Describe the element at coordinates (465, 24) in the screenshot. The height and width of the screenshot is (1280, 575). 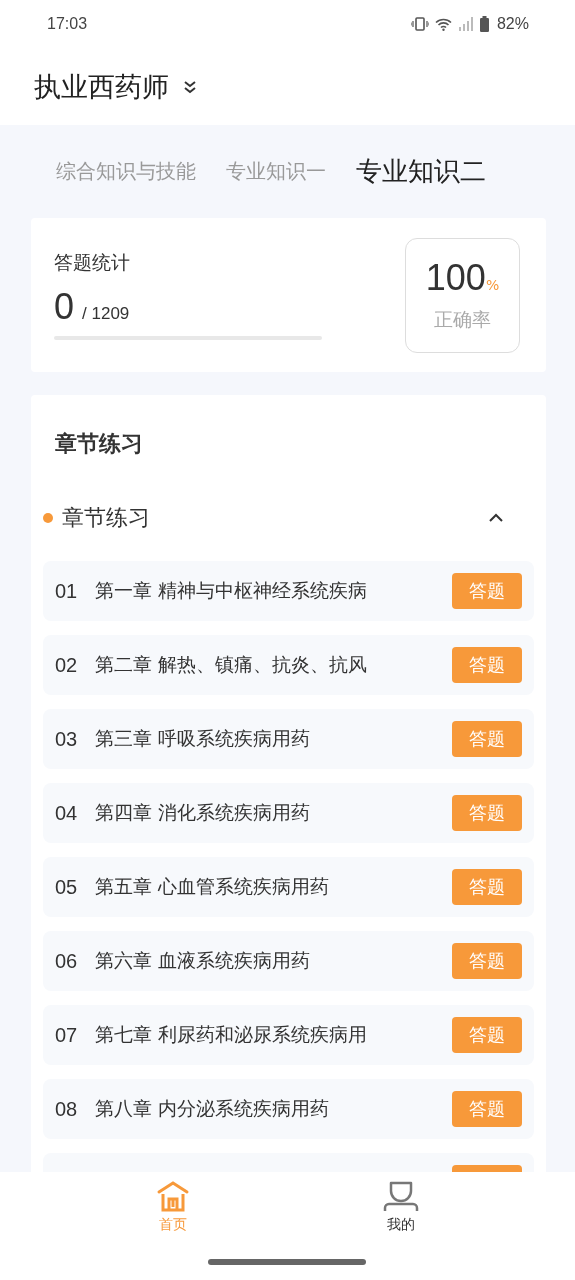
I see `signal-icon` at that location.